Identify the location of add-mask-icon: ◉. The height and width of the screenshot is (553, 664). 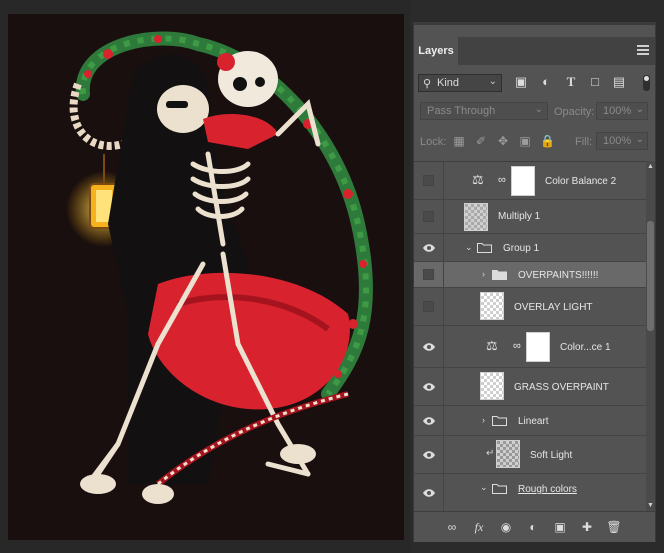
(506, 527).